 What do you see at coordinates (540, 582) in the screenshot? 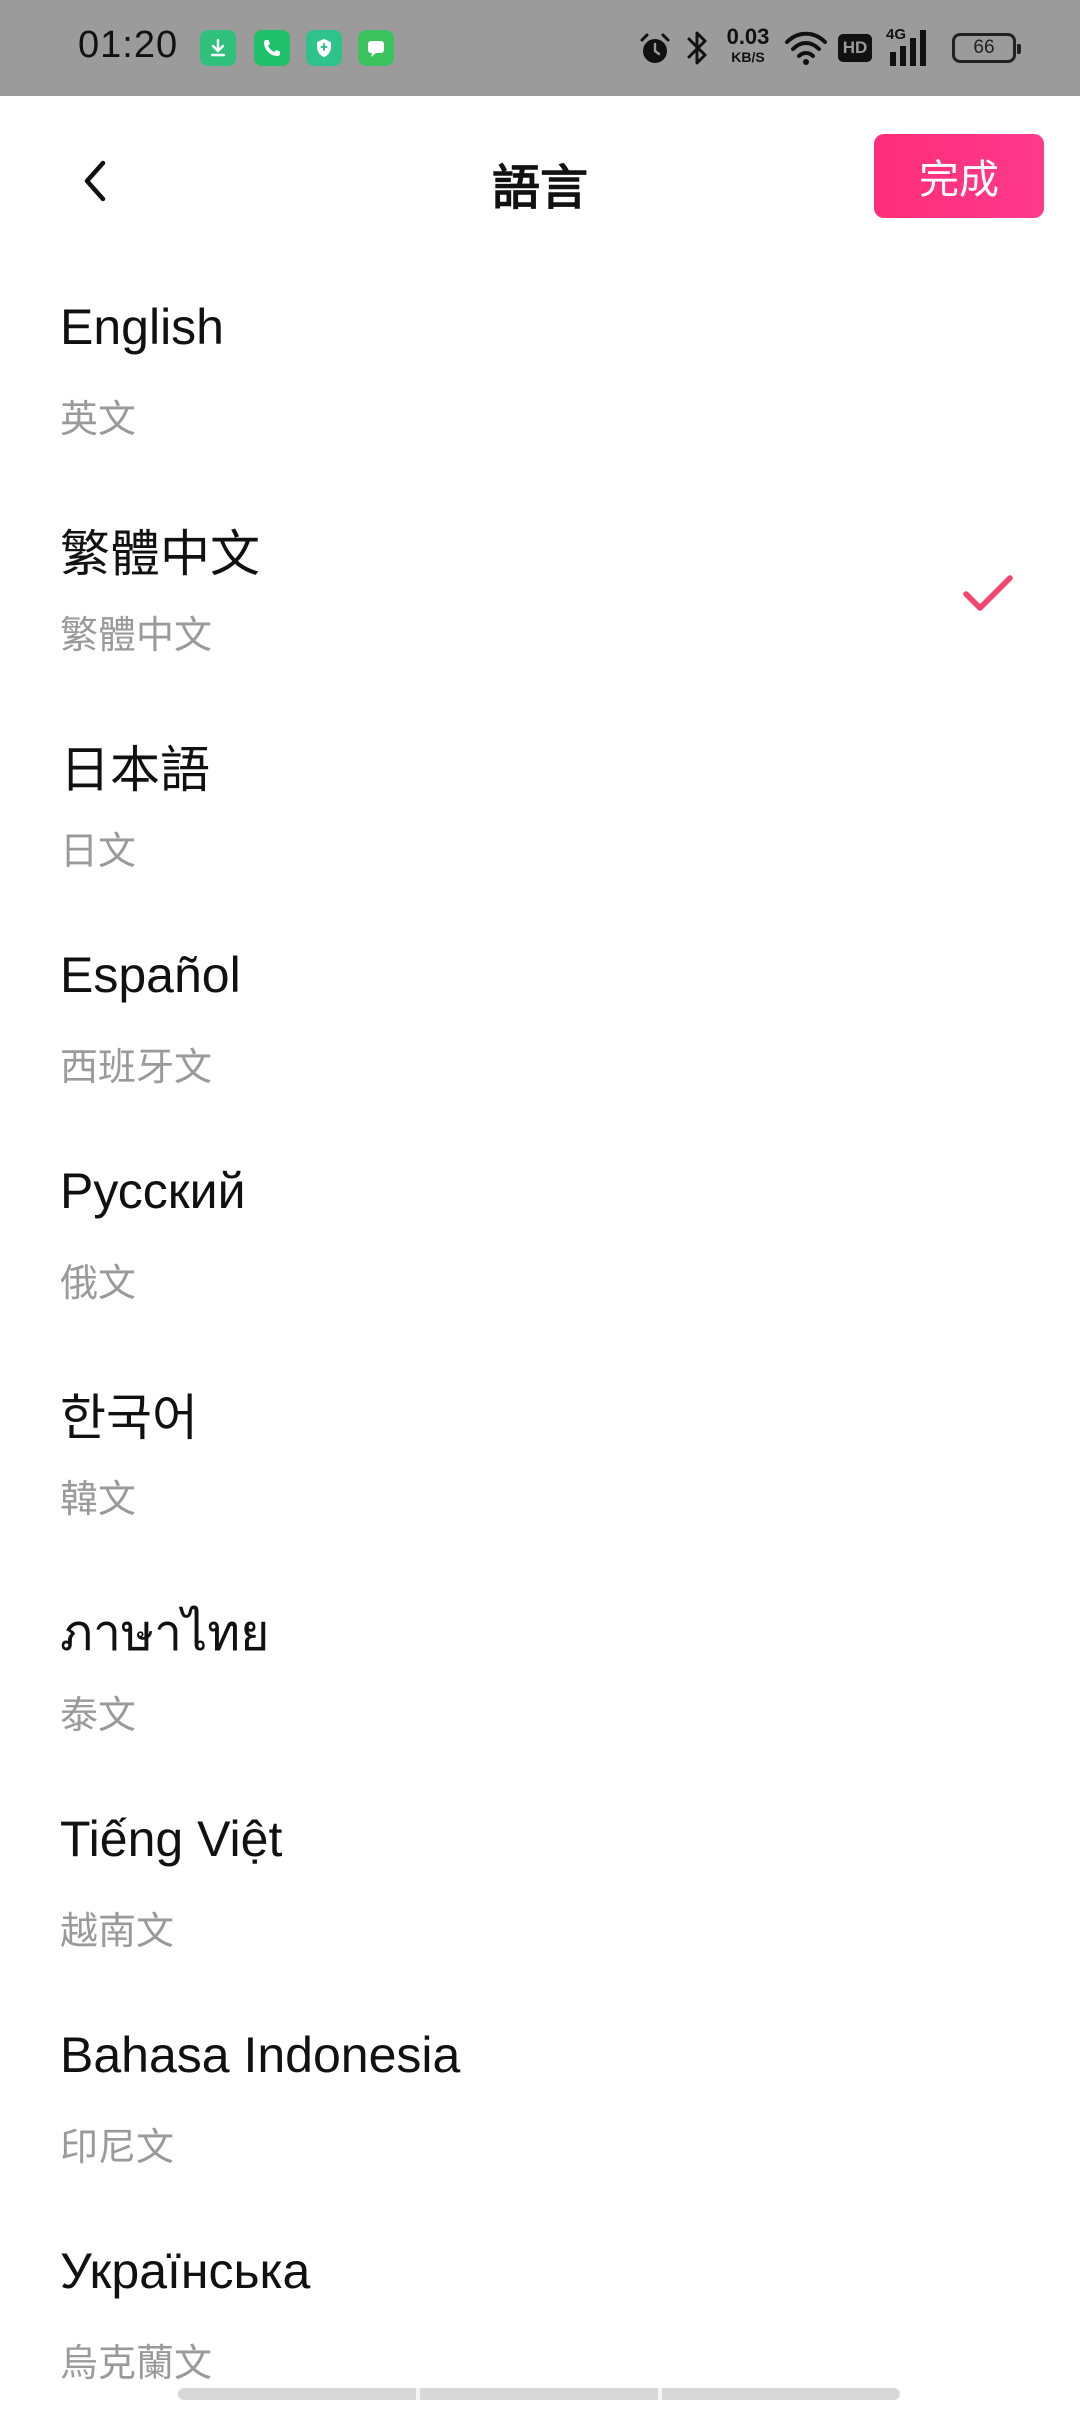
I see `language-item-traditional-chinese: 繁體中文 繁體中文` at bounding box center [540, 582].